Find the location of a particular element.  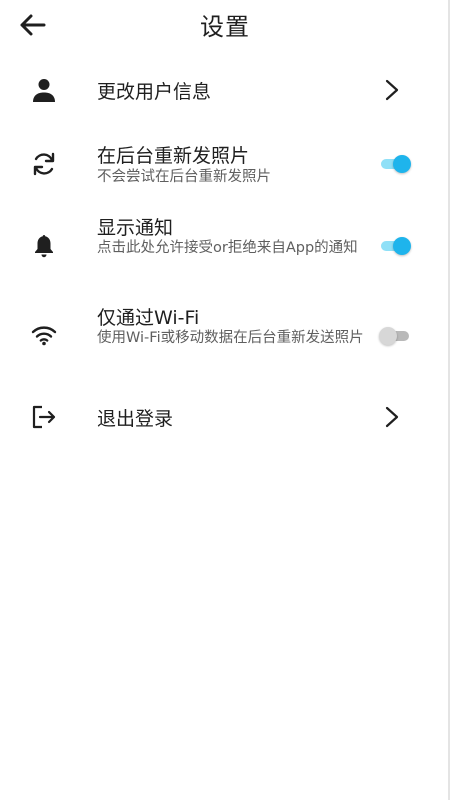

setting-desc-wifi: 使用Wi-Fi或移动数据在后台重新发送照片 is located at coordinates (230, 338).